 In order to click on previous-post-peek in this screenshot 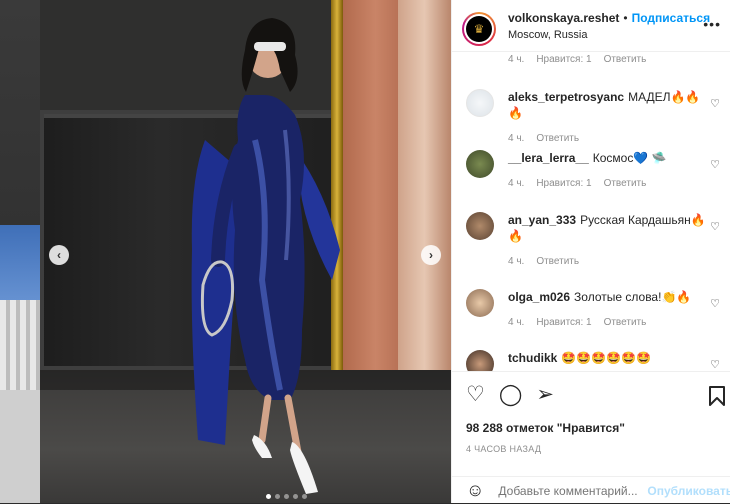, I will do `click(20, 251)`.